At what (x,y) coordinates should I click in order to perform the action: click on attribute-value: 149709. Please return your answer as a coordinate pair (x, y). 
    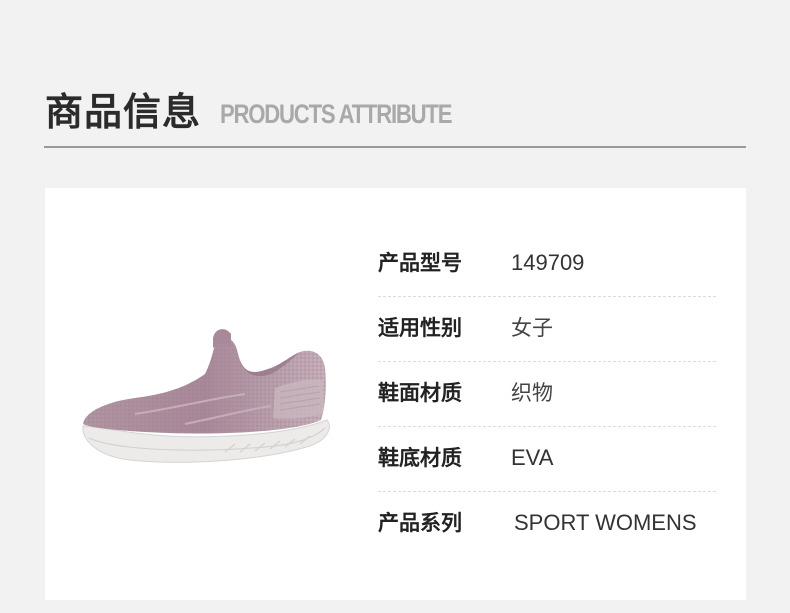
    Looking at the image, I should click on (548, 262).